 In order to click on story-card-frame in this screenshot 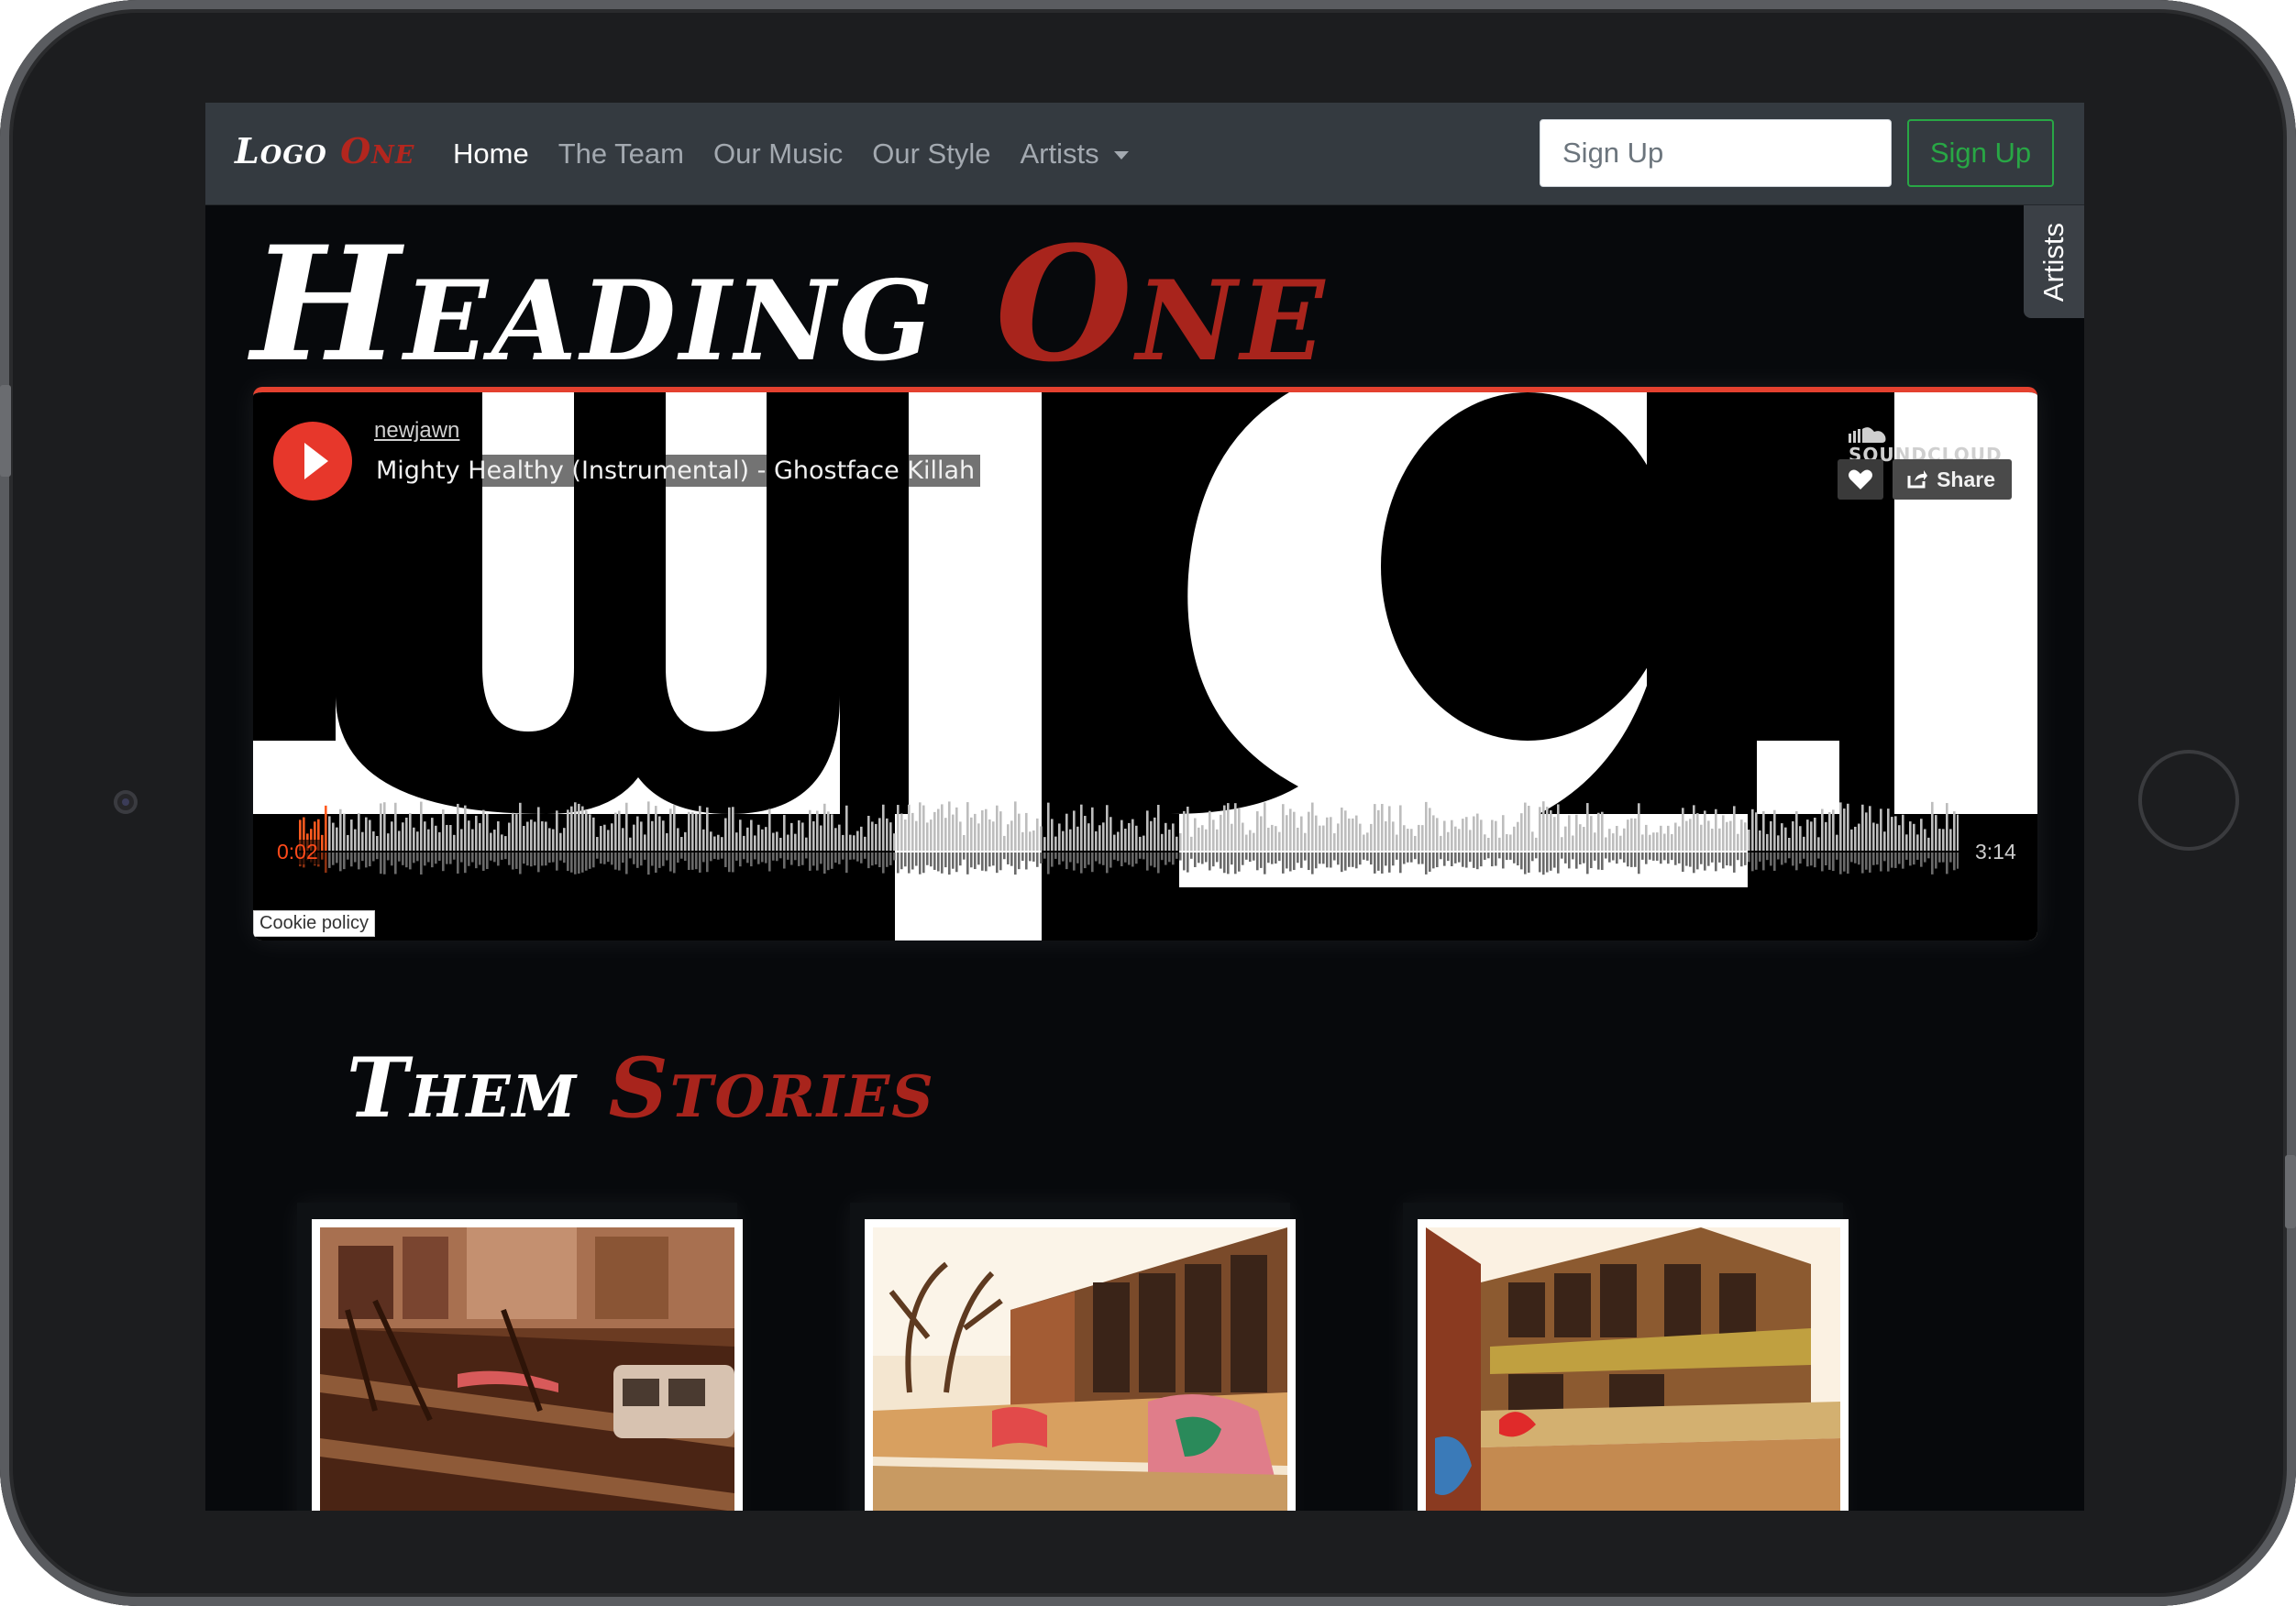, I will do `click(527, 1365)`.